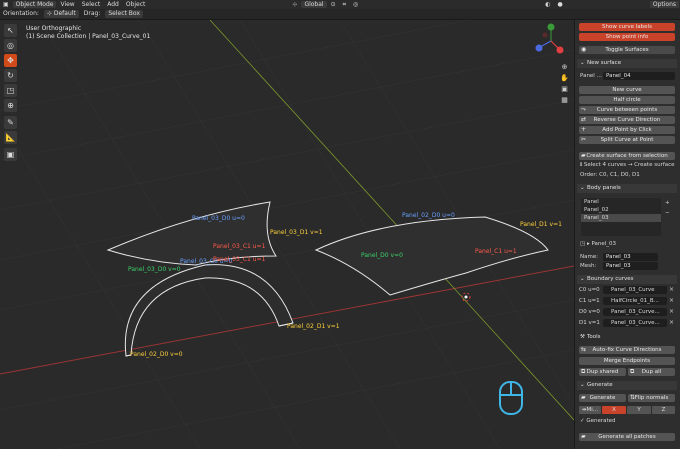  Describe the element at coordinates (10, 30) in the screenshot. I see `select-tool-icon: ↖` at that location.